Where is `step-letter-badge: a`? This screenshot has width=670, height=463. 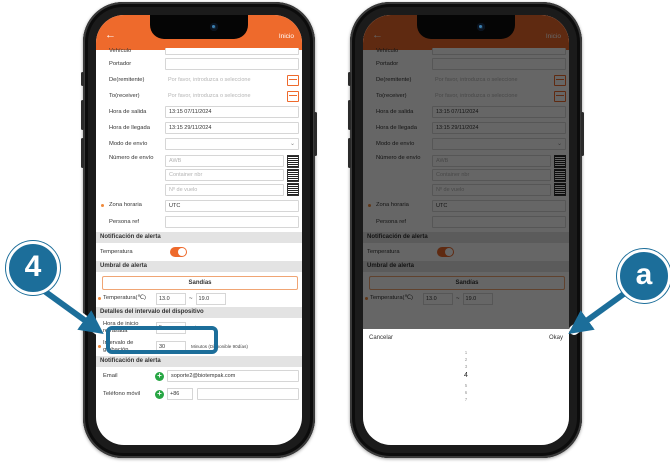
step-letter-badge: a is located at coordinates (643, 276).